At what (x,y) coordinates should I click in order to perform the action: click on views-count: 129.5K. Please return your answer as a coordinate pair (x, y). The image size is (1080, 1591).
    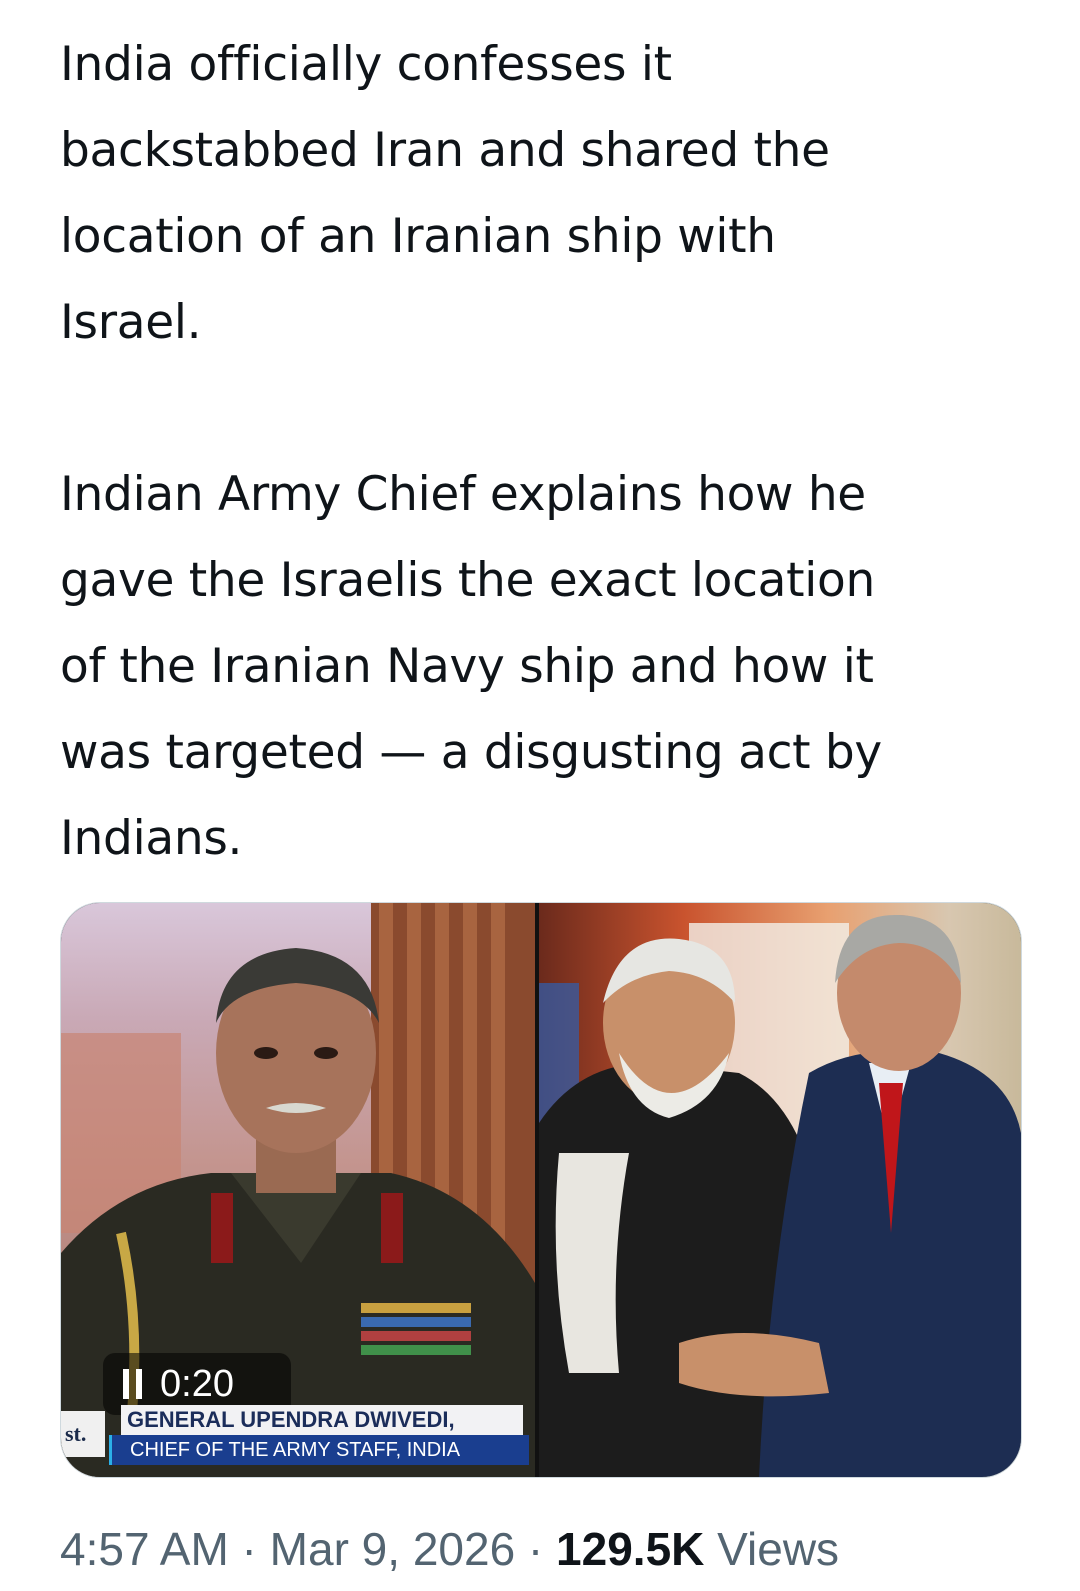
    Looking at the image, I should click on (630, 1549).